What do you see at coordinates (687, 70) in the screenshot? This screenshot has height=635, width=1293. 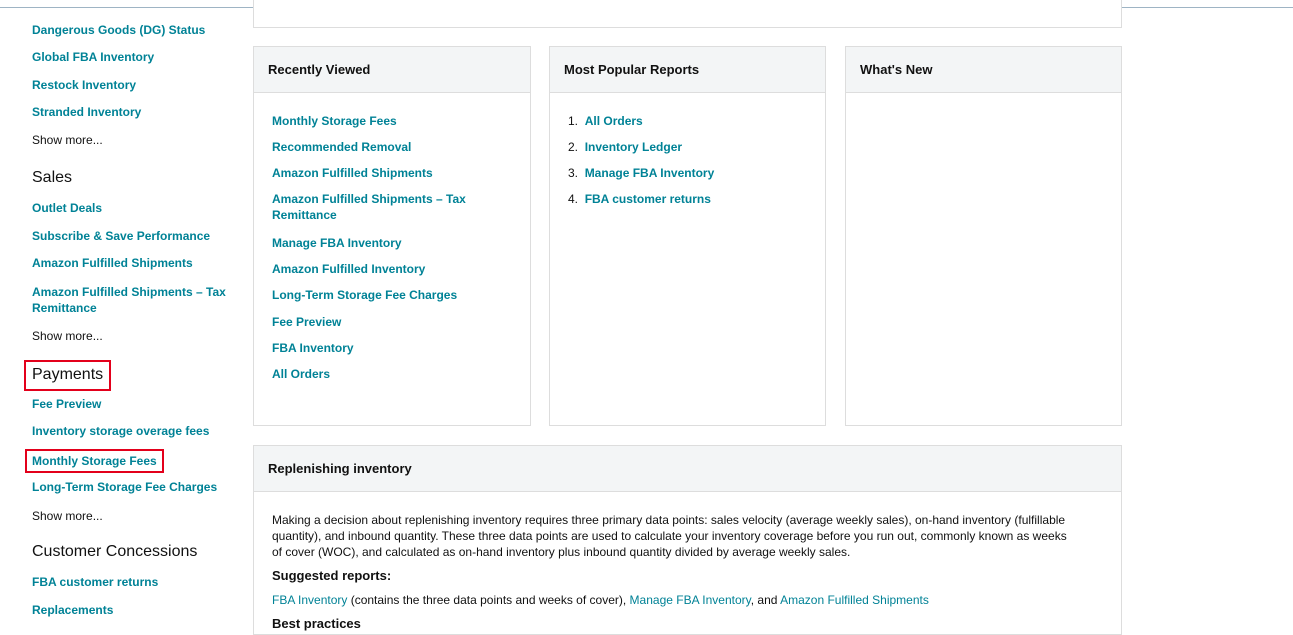 I see `popular-reports-title: Most Popular Reports` at bounding box center [687, 70].